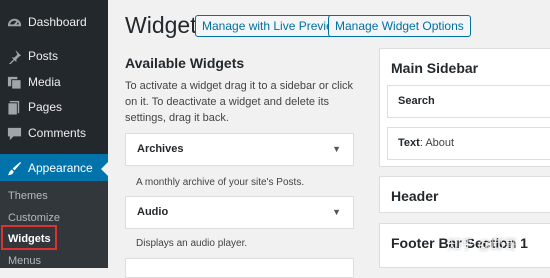 The width and height of the screenshot is (550, 278). I want to click on menu-label: Media, so click(44, 82).